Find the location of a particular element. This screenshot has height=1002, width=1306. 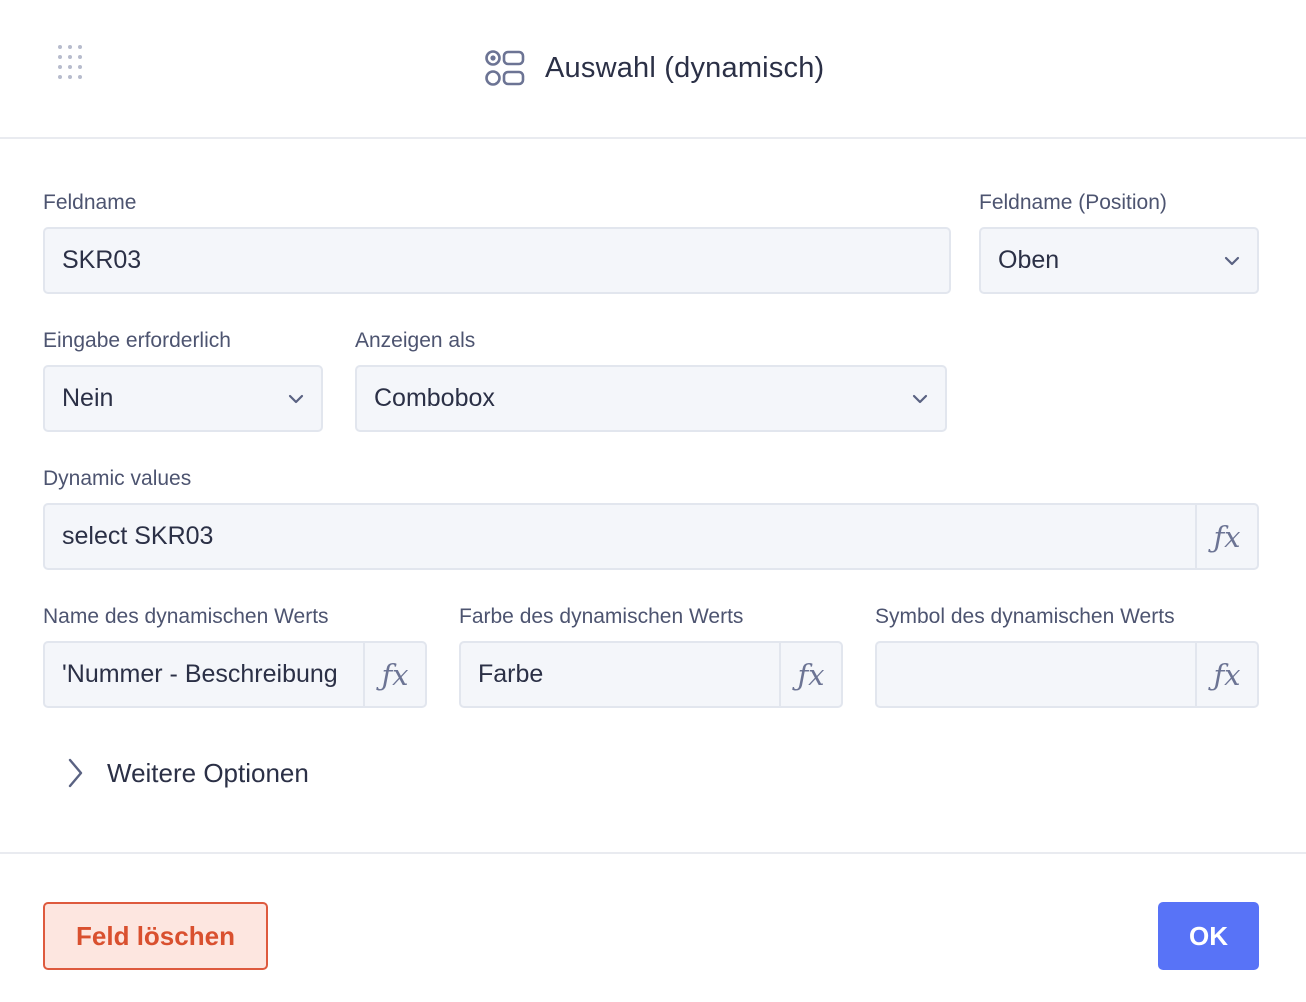

value-name-input: 'Nummer - Beschreibung ƒx is located at coordinates (235, 674).